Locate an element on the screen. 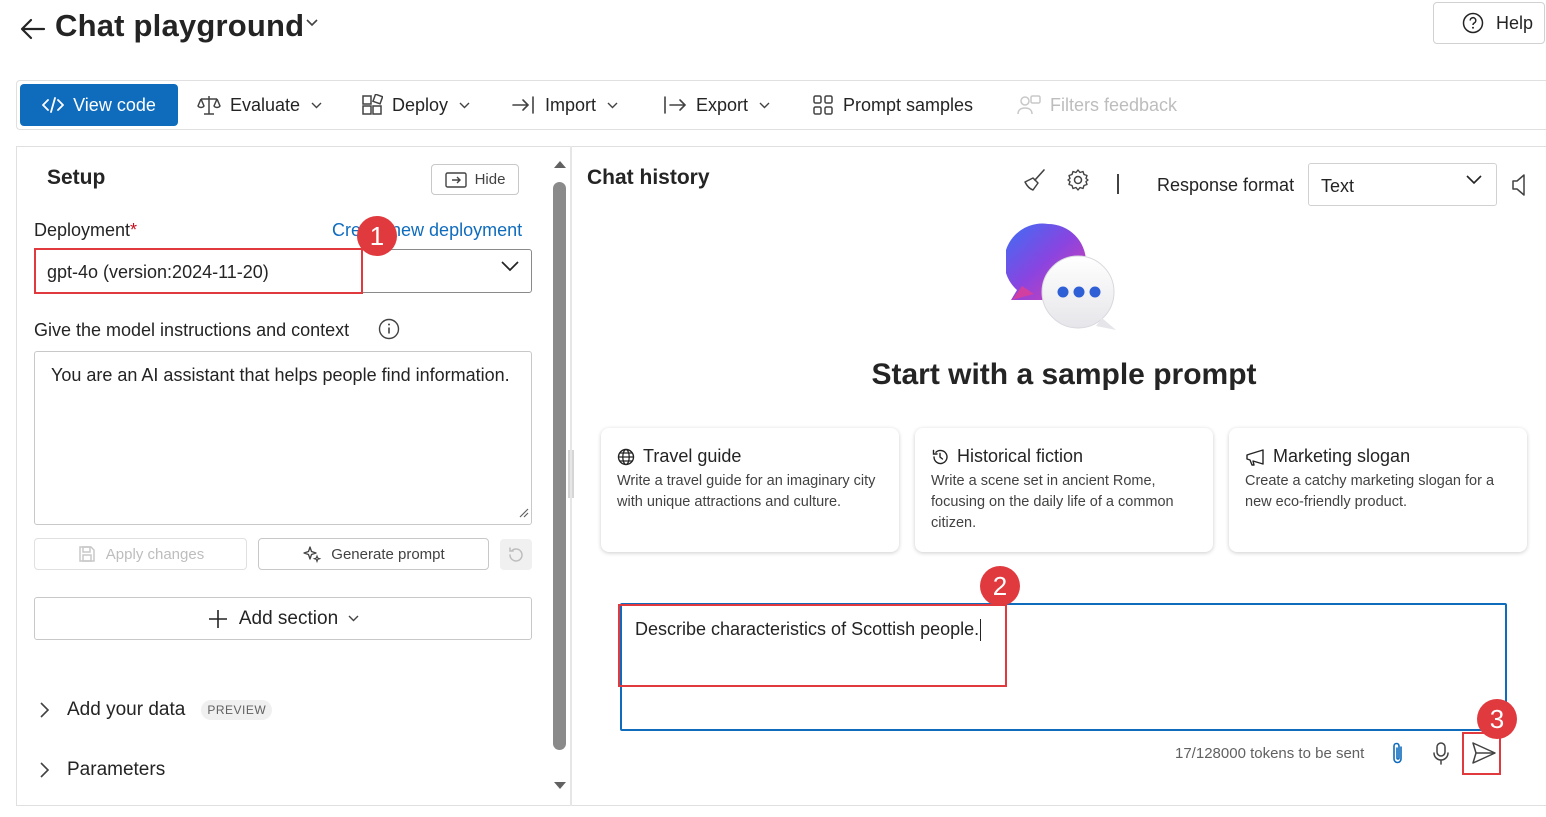  chat-bubbles-illustration is located at coordinates (1063, 278).